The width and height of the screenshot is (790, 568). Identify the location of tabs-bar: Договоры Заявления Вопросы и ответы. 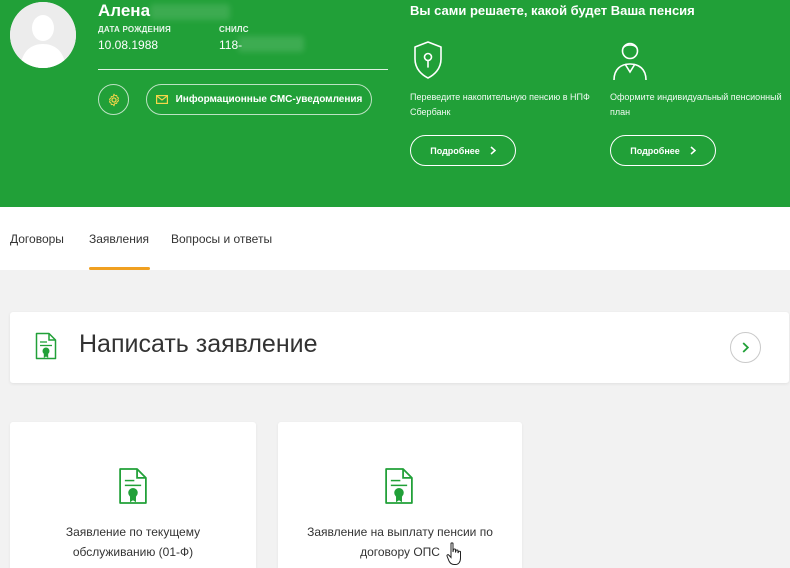
(395, 238).